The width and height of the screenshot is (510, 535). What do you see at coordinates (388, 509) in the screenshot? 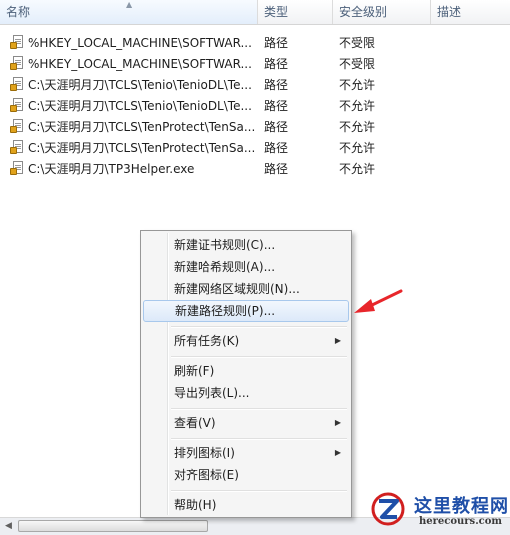
I see `watermark-logo-icon` at bounding box center [388, 509].